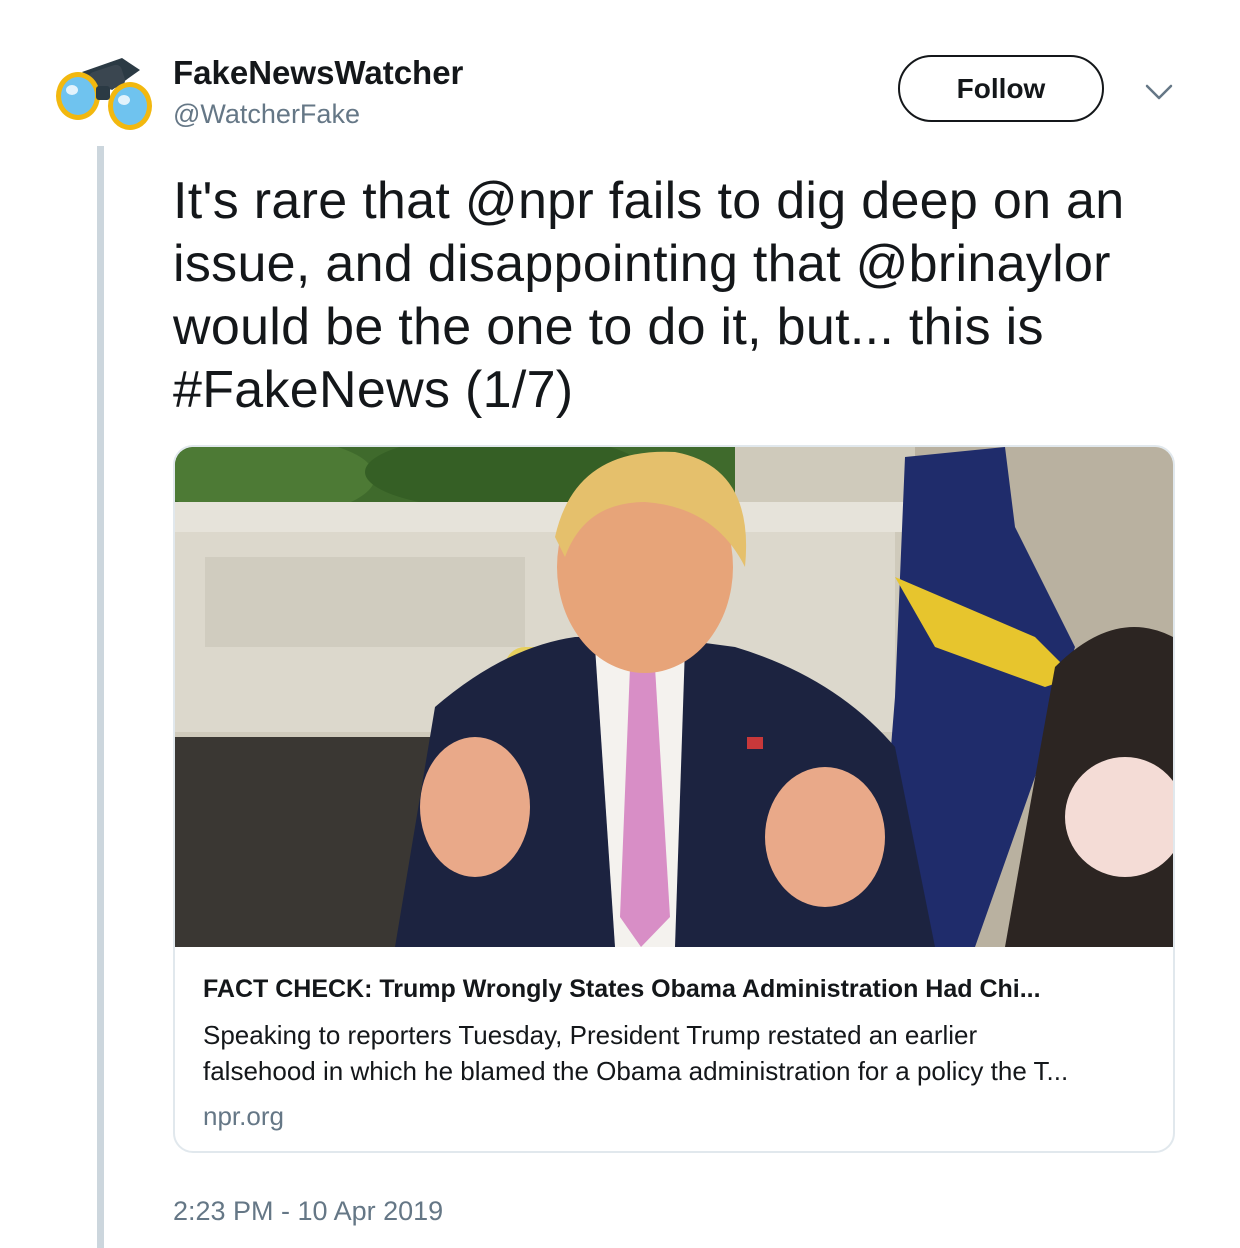 The height and width of the screenshot is (1248, 1240). I want to click on thread-connector-line, so click(100, 697).